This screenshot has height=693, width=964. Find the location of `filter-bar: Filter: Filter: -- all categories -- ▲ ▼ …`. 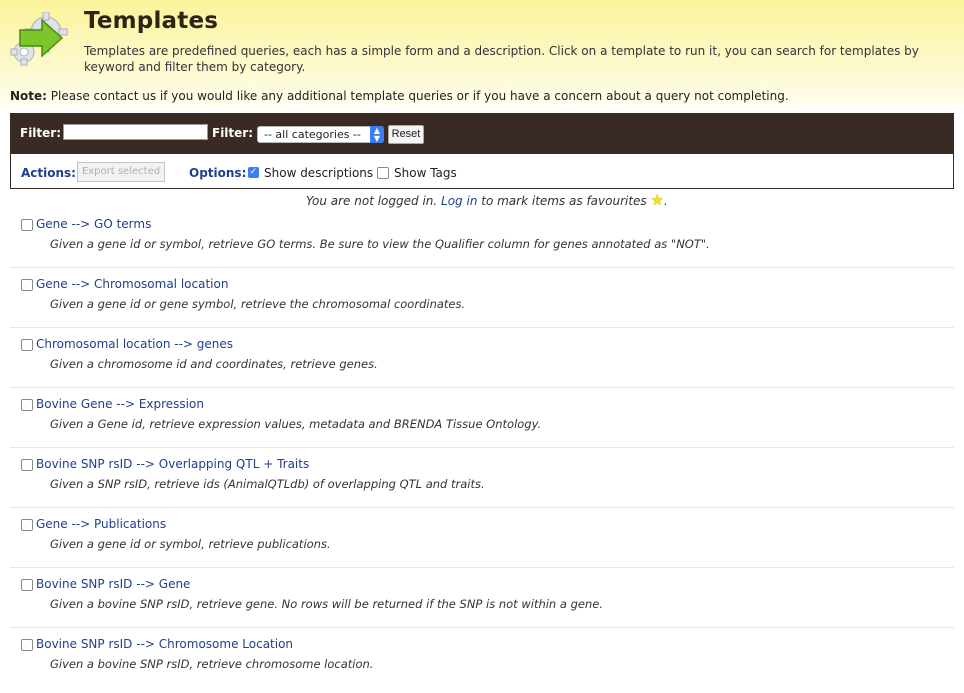

filter-bar: Filter: Filter: -- all categories -- ▲ ▼ … is located at coordinates (482, 133).